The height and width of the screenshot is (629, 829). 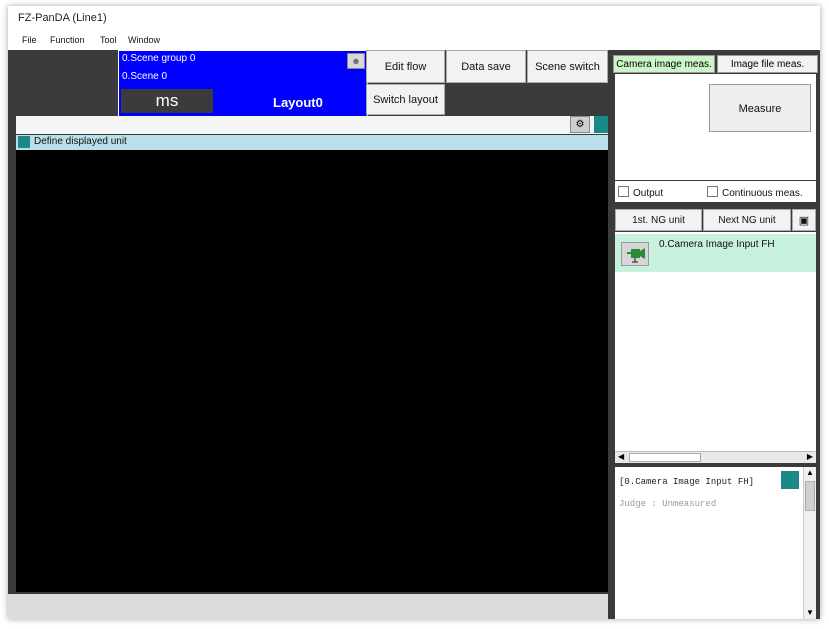 What do you see at coordinates (167, 101) in the screenshot?
I see `processing-time-display: ms` at bounding box center [167, 101].